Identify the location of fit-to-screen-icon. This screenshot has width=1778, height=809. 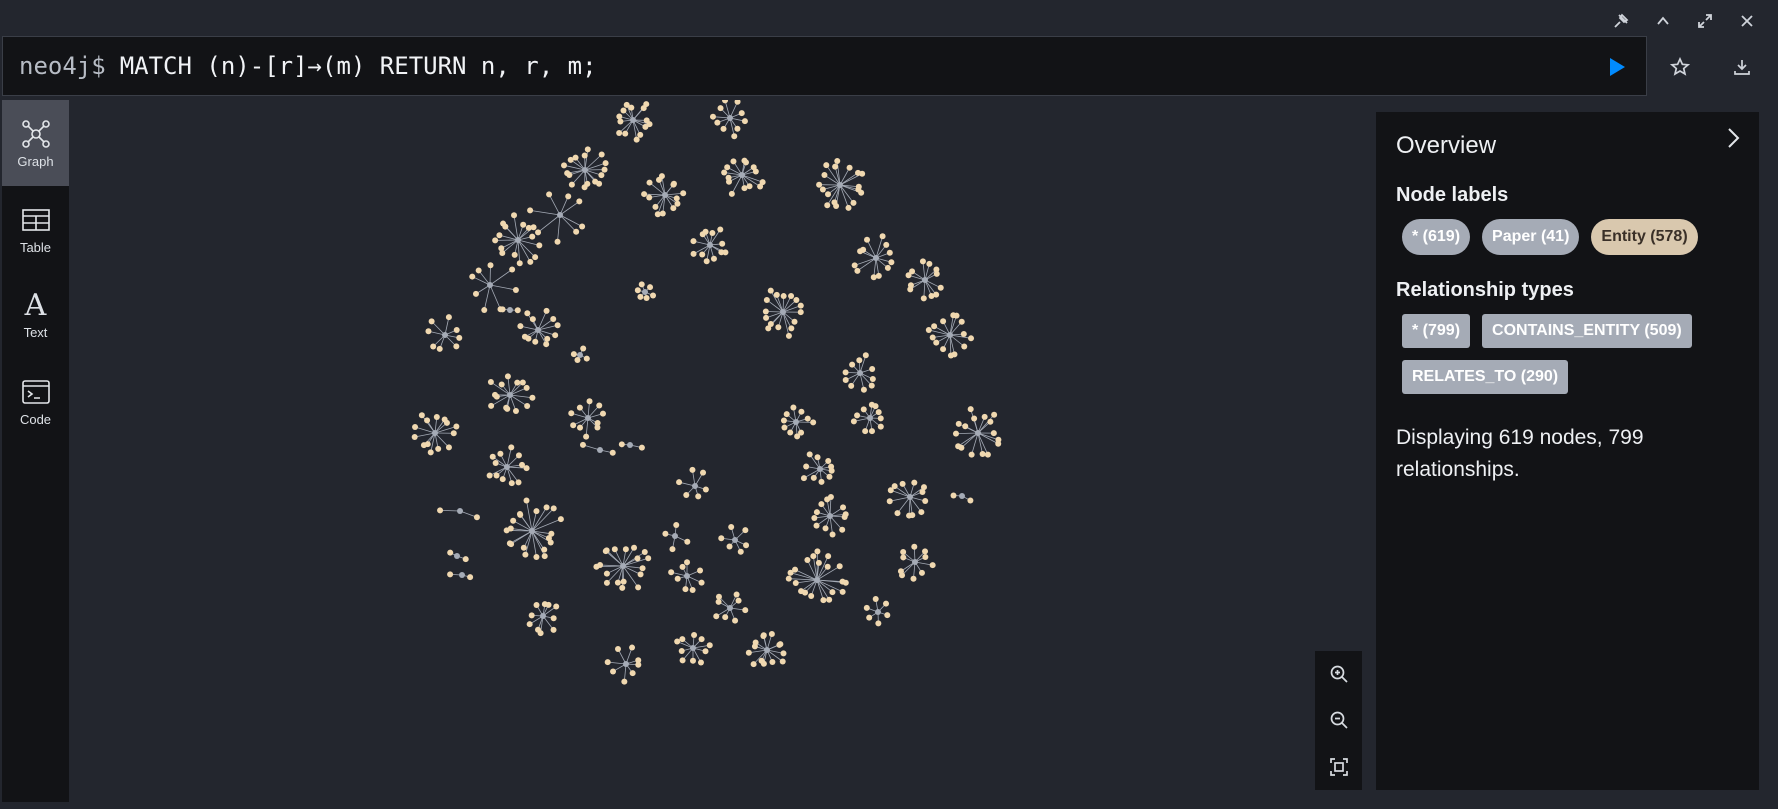
(1339, 767).